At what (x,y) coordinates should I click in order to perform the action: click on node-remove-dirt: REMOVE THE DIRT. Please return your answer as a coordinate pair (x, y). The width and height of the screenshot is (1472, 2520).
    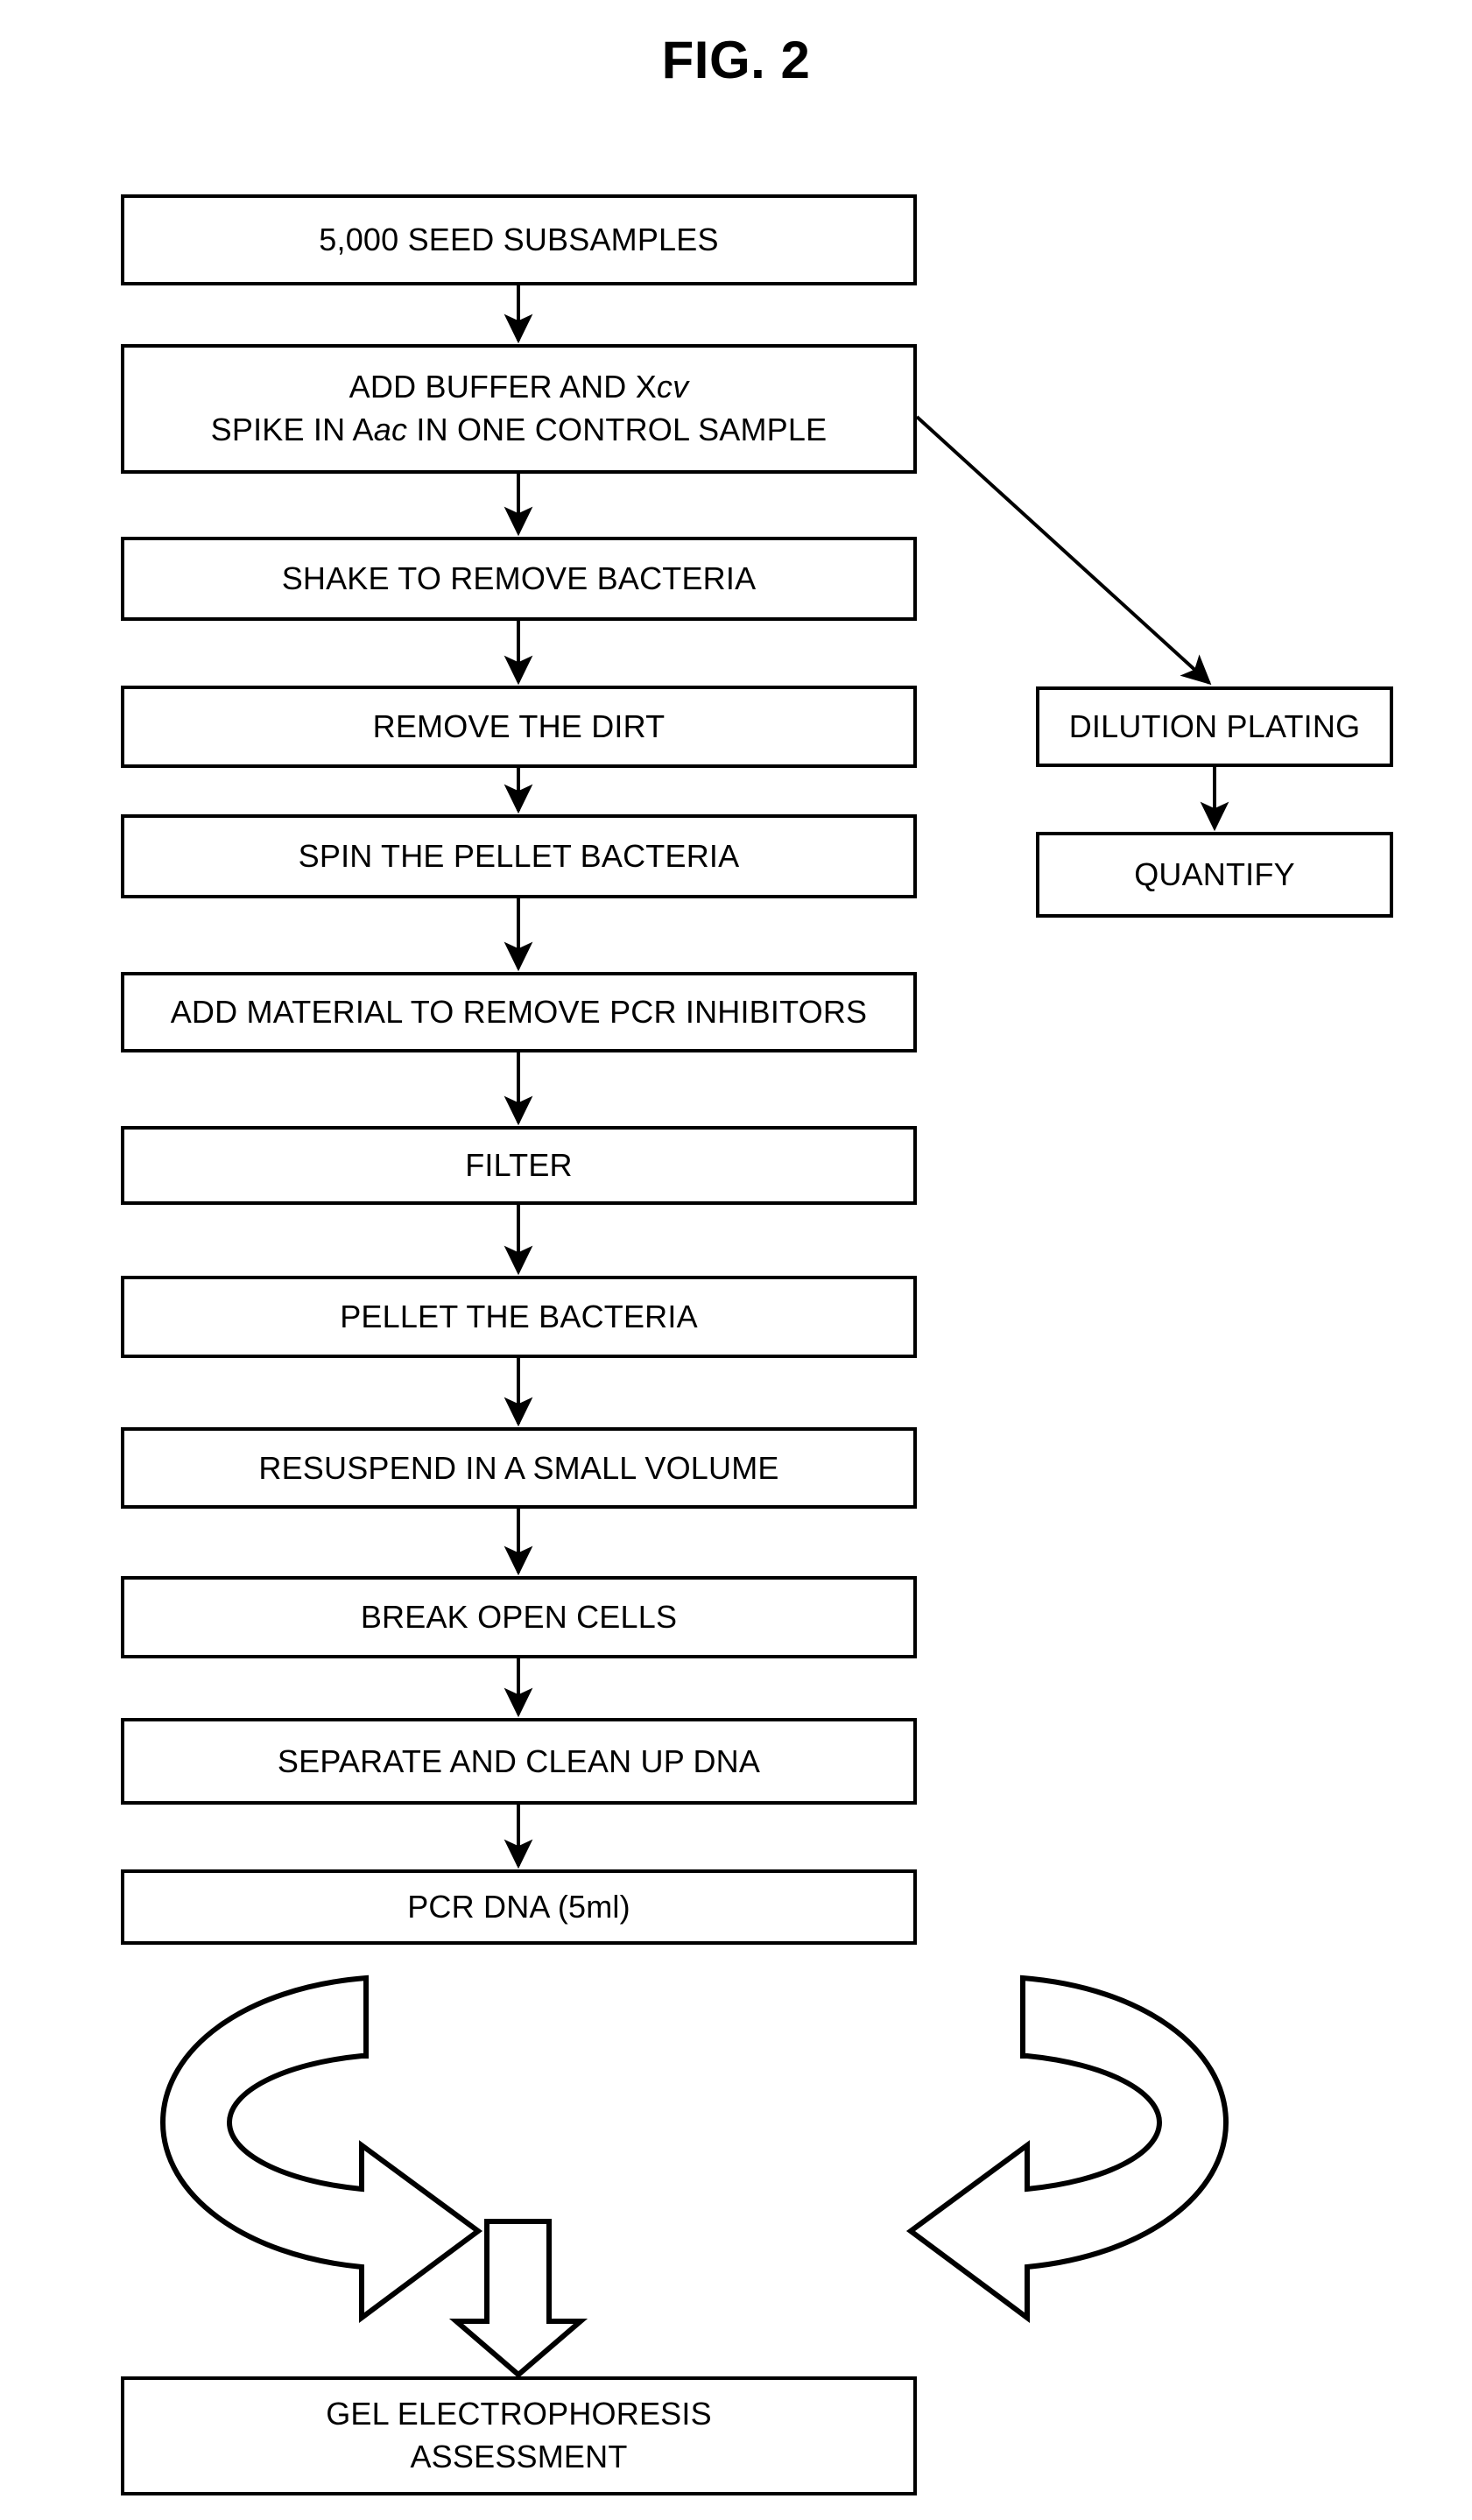
    Looking at the image, I should click on (519, 727).